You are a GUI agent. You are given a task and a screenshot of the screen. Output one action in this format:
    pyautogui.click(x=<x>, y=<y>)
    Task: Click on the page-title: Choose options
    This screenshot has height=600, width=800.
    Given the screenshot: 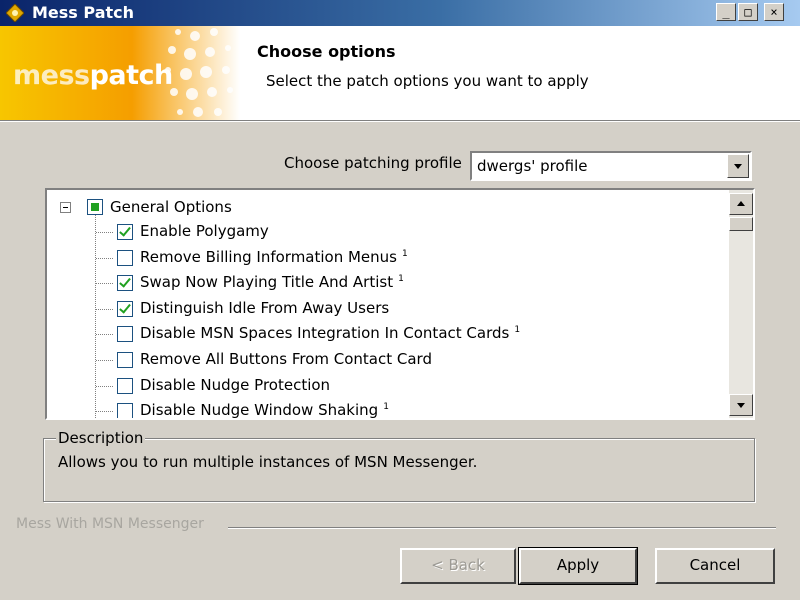 What is the action you would take?
    pyautogui.click(x=326, y=51)
    